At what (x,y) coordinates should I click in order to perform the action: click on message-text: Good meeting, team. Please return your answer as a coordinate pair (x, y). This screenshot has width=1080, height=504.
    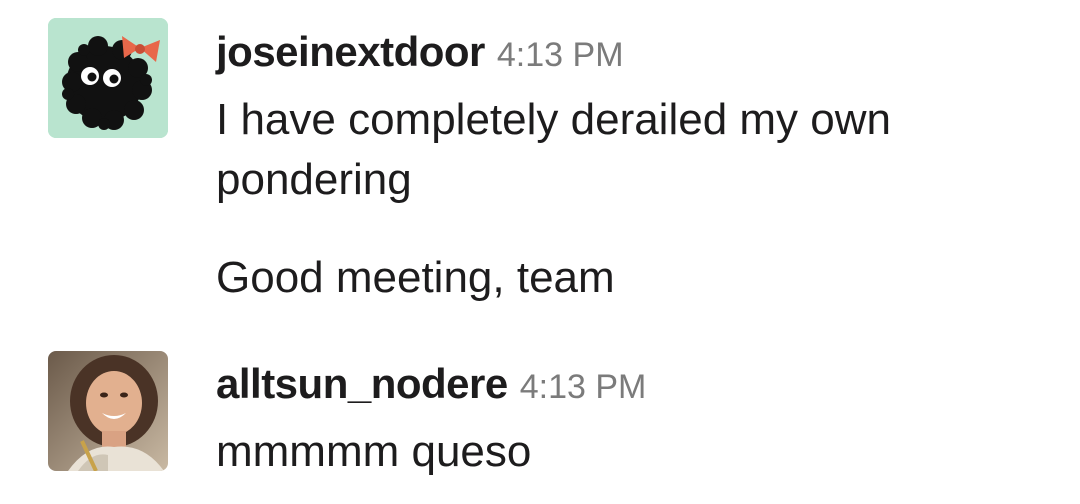
    Looking at the image, I should click on (415, 277).